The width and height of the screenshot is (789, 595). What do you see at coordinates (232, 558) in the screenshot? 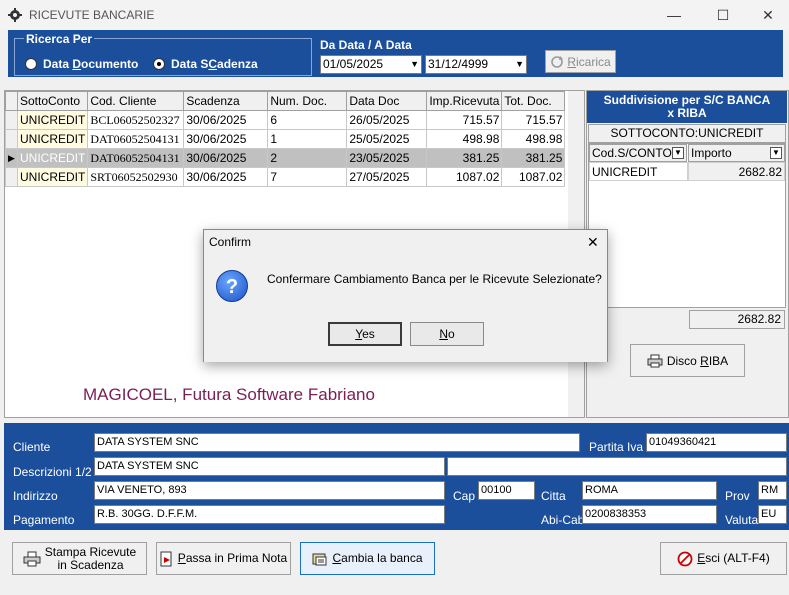
I see `passa-label: Passa in Prima Nota` at bounding box center [232, 558].